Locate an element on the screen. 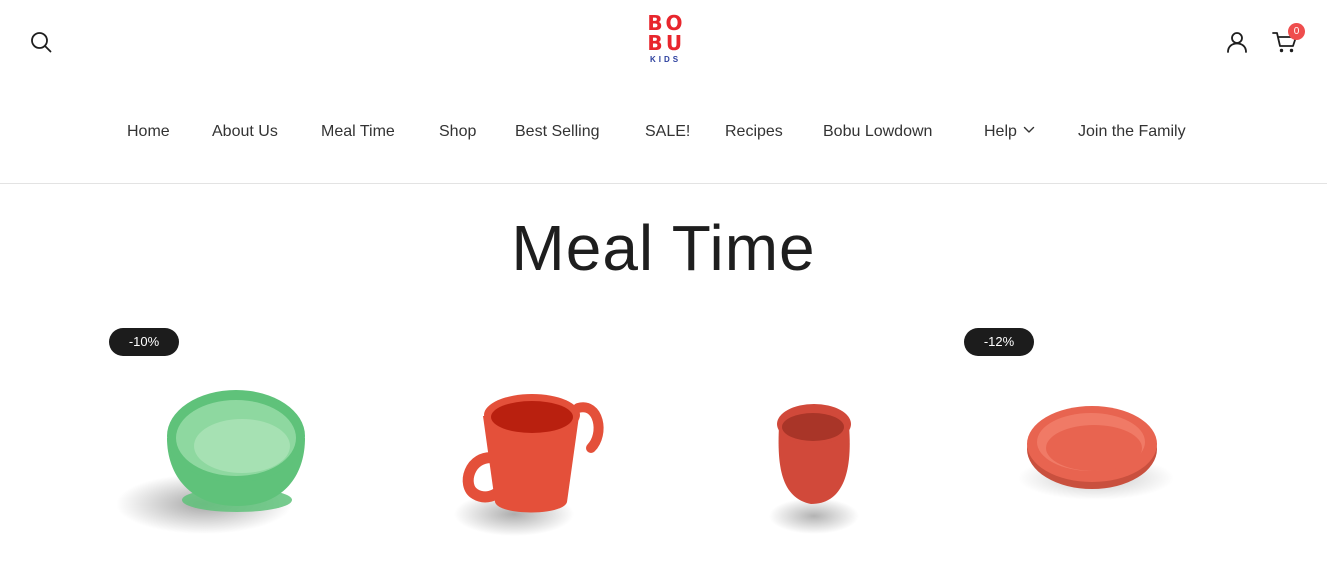 This screenshot has width=1327, height=588. nav-item-home: Home is located at coordinates (148, 132).